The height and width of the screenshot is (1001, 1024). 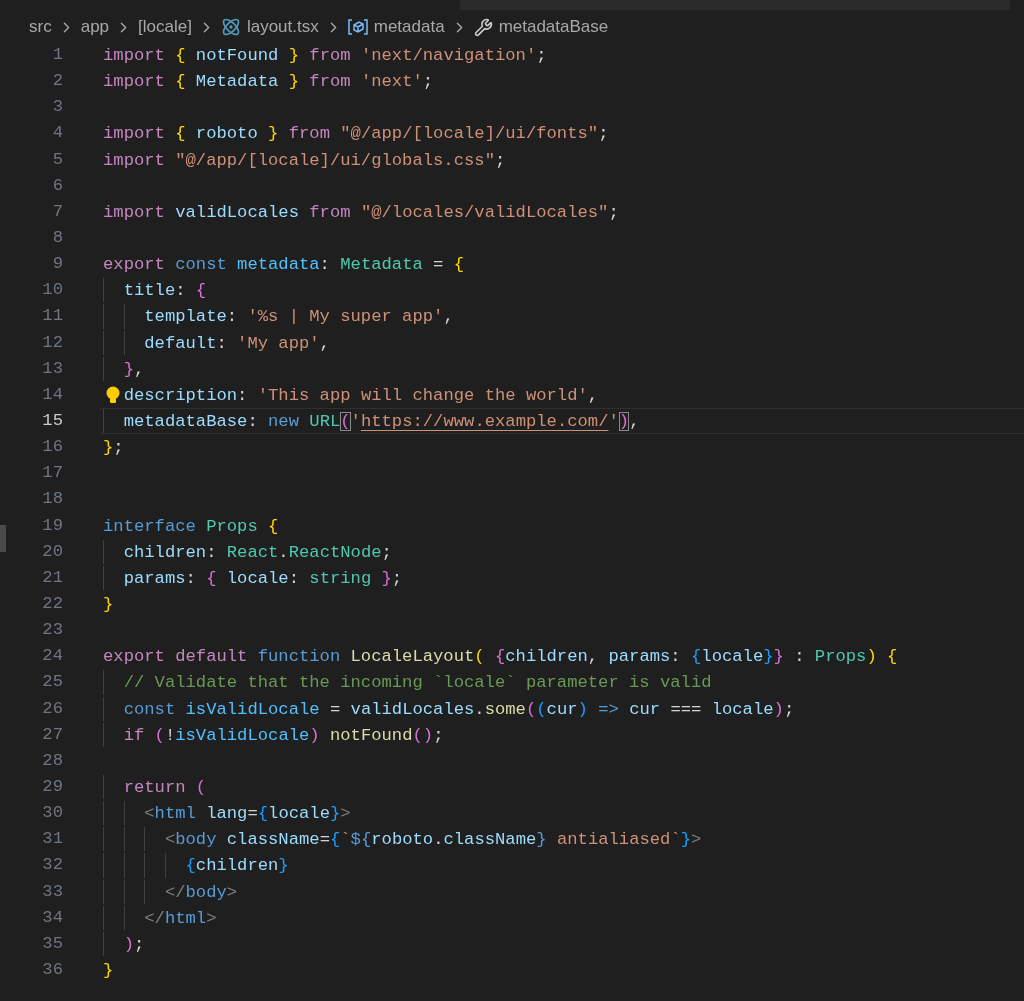 I want to click on line-number: 4, so click(x=57, y=133).